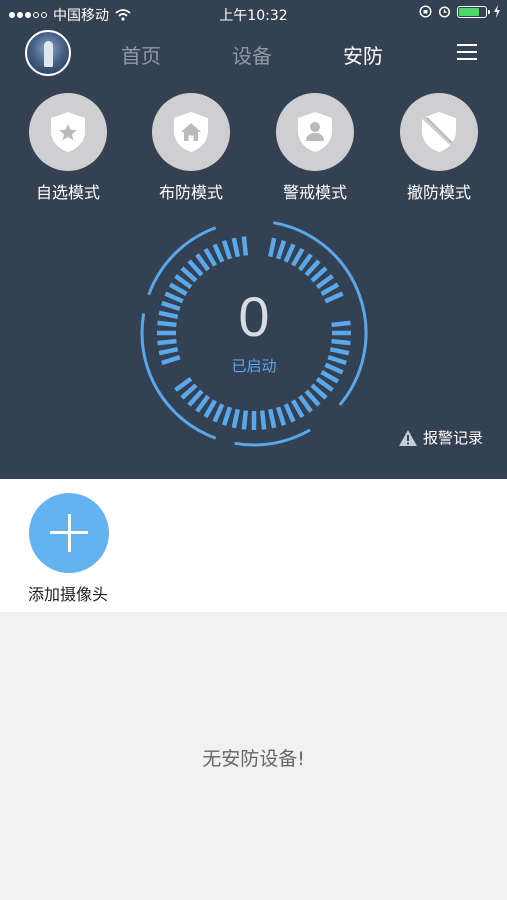  Describe the element at coordinates (473, 11) in the screenshot. I see `battery-icon` at that location.